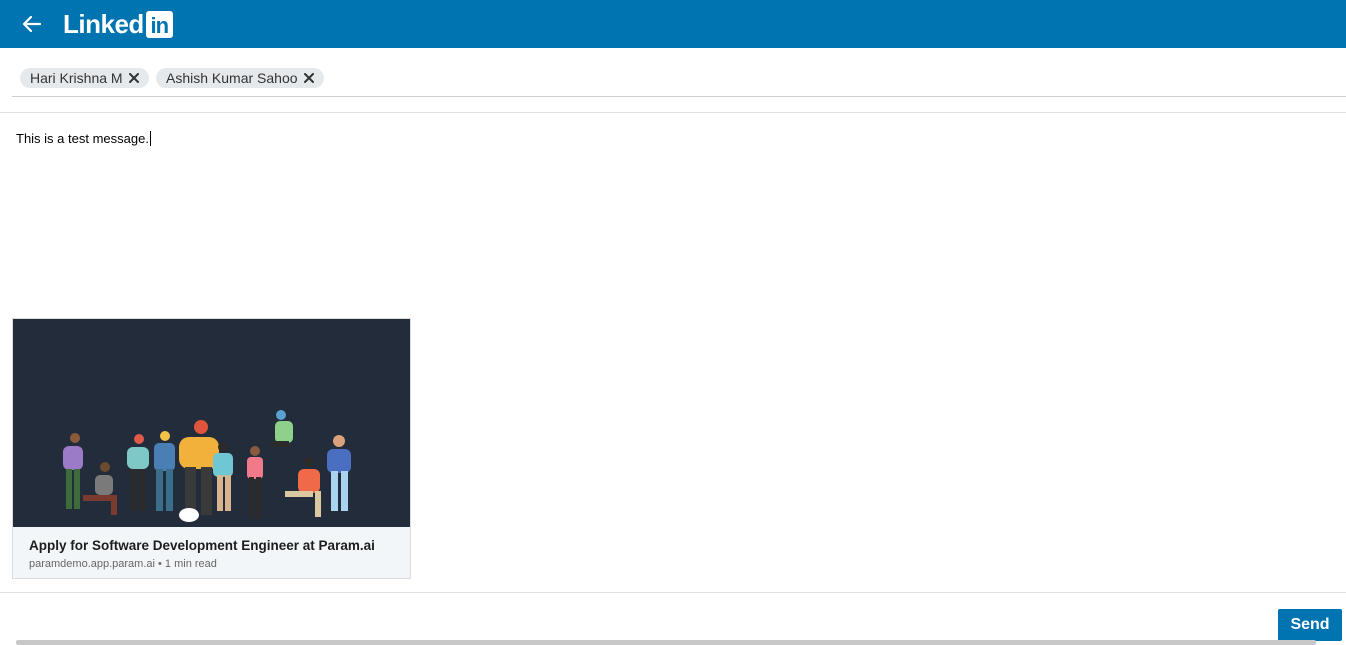  I want to click on message-textarea: This is a test message., so click(83, 139).